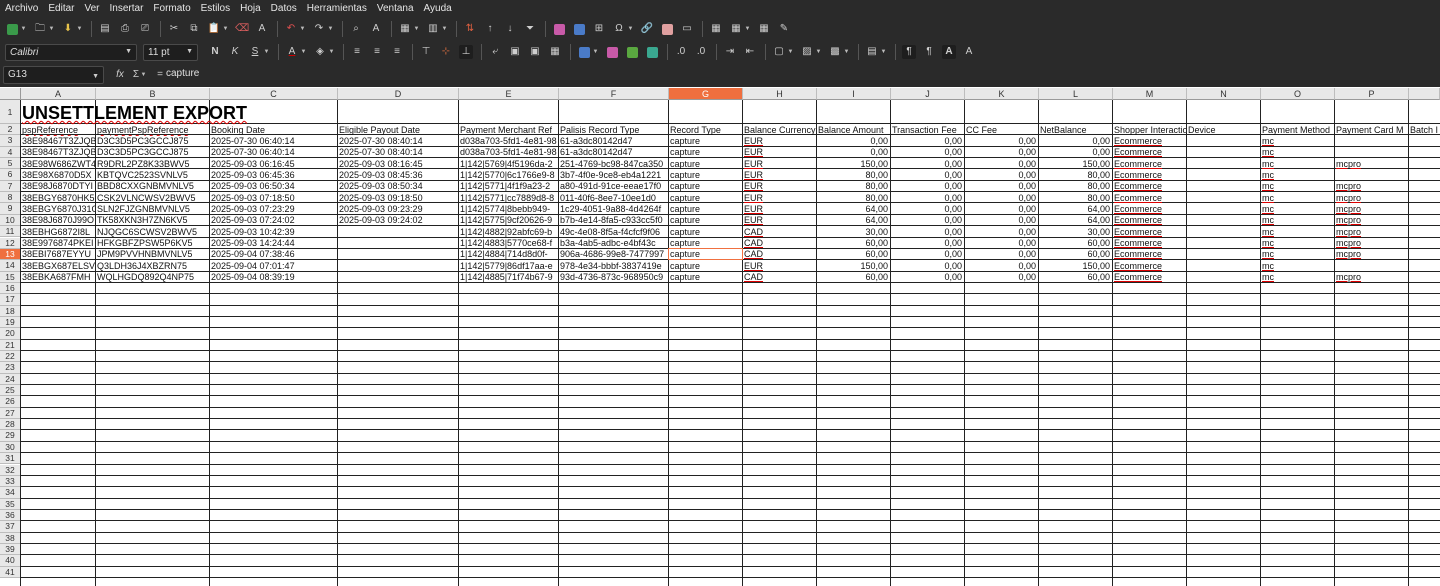 This screenshot has width=1440, height=586. Describe the element at coordinates (764, 29) in the screenshot. I see `split-window-icon: ▦` at that location.